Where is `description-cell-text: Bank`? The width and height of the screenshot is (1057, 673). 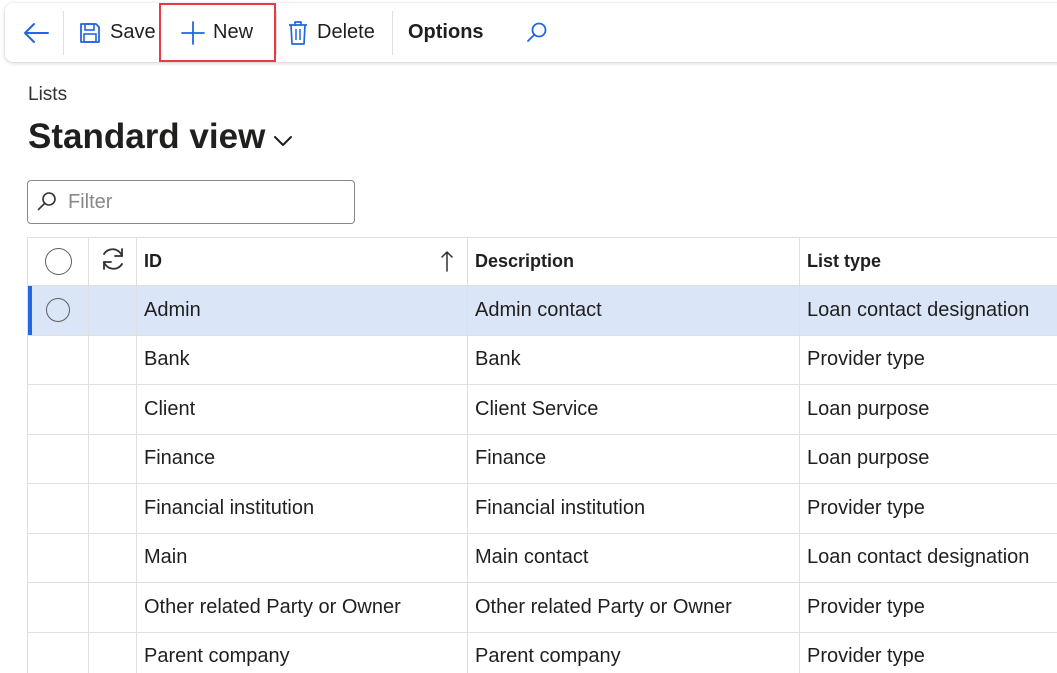 description-cell-text: Bank is located at coordinates (498, 359).